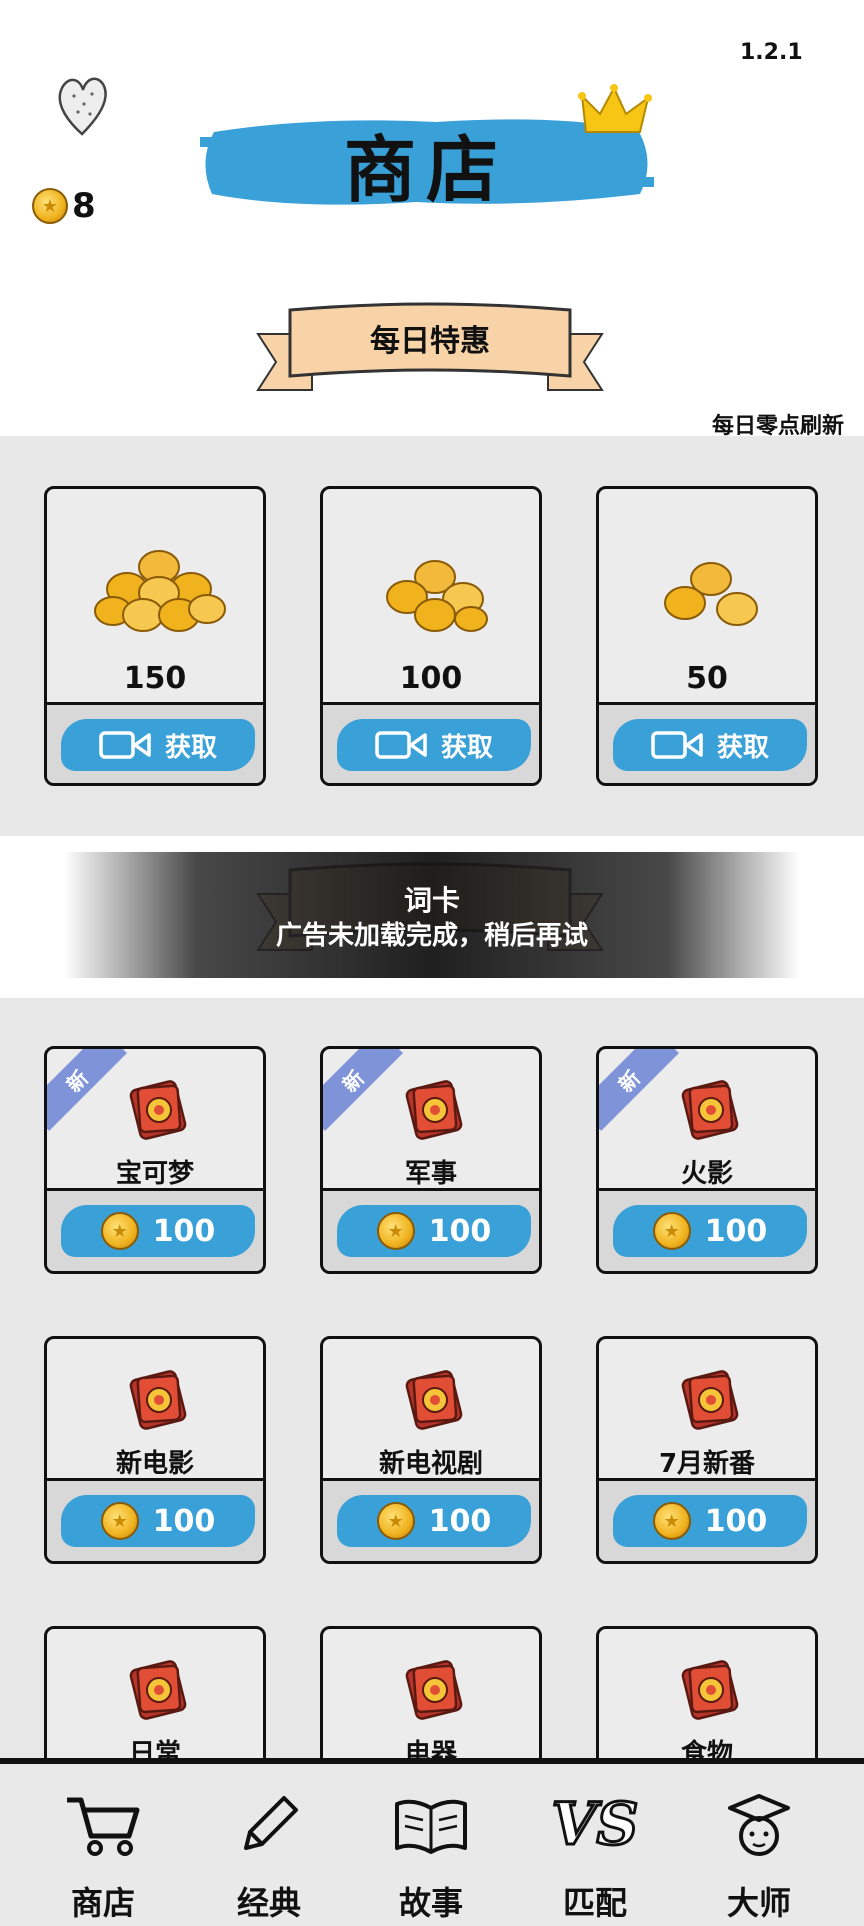 The image size is (864, 1926). I want to click on nav-label: 故事, so click(430, 1903).